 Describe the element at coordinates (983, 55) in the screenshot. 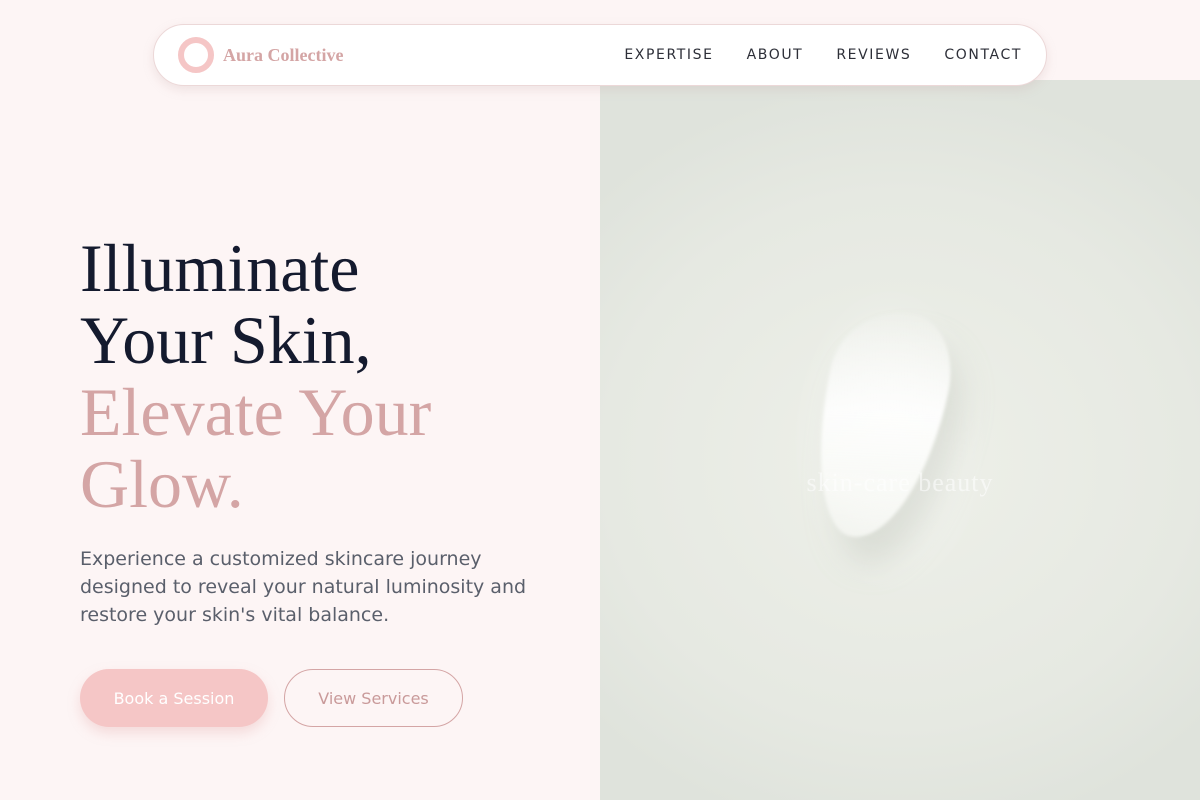

I see `nav-link-contact: CONTACT` at that location.